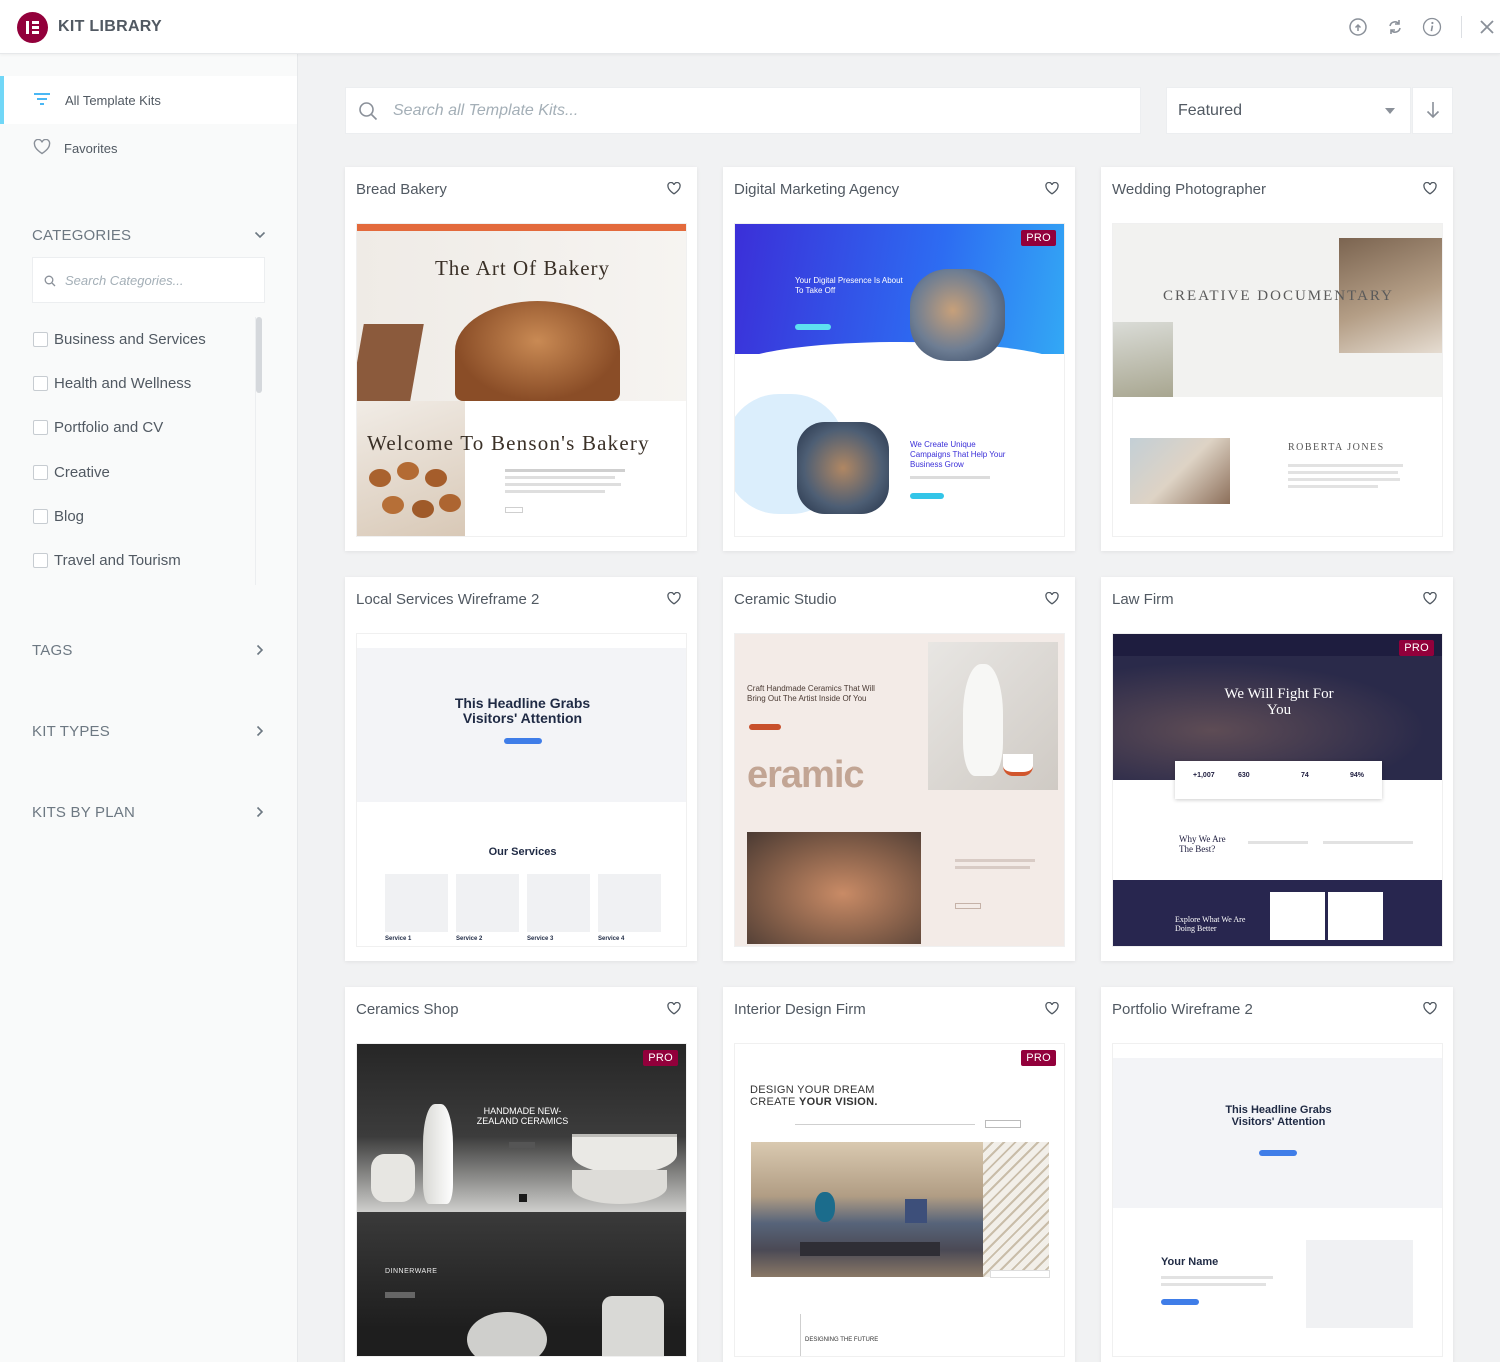 This screenshot has width=1500, height=1362. I want to click on kit-title: Local Services Wireframe 2, so click(448, 599).